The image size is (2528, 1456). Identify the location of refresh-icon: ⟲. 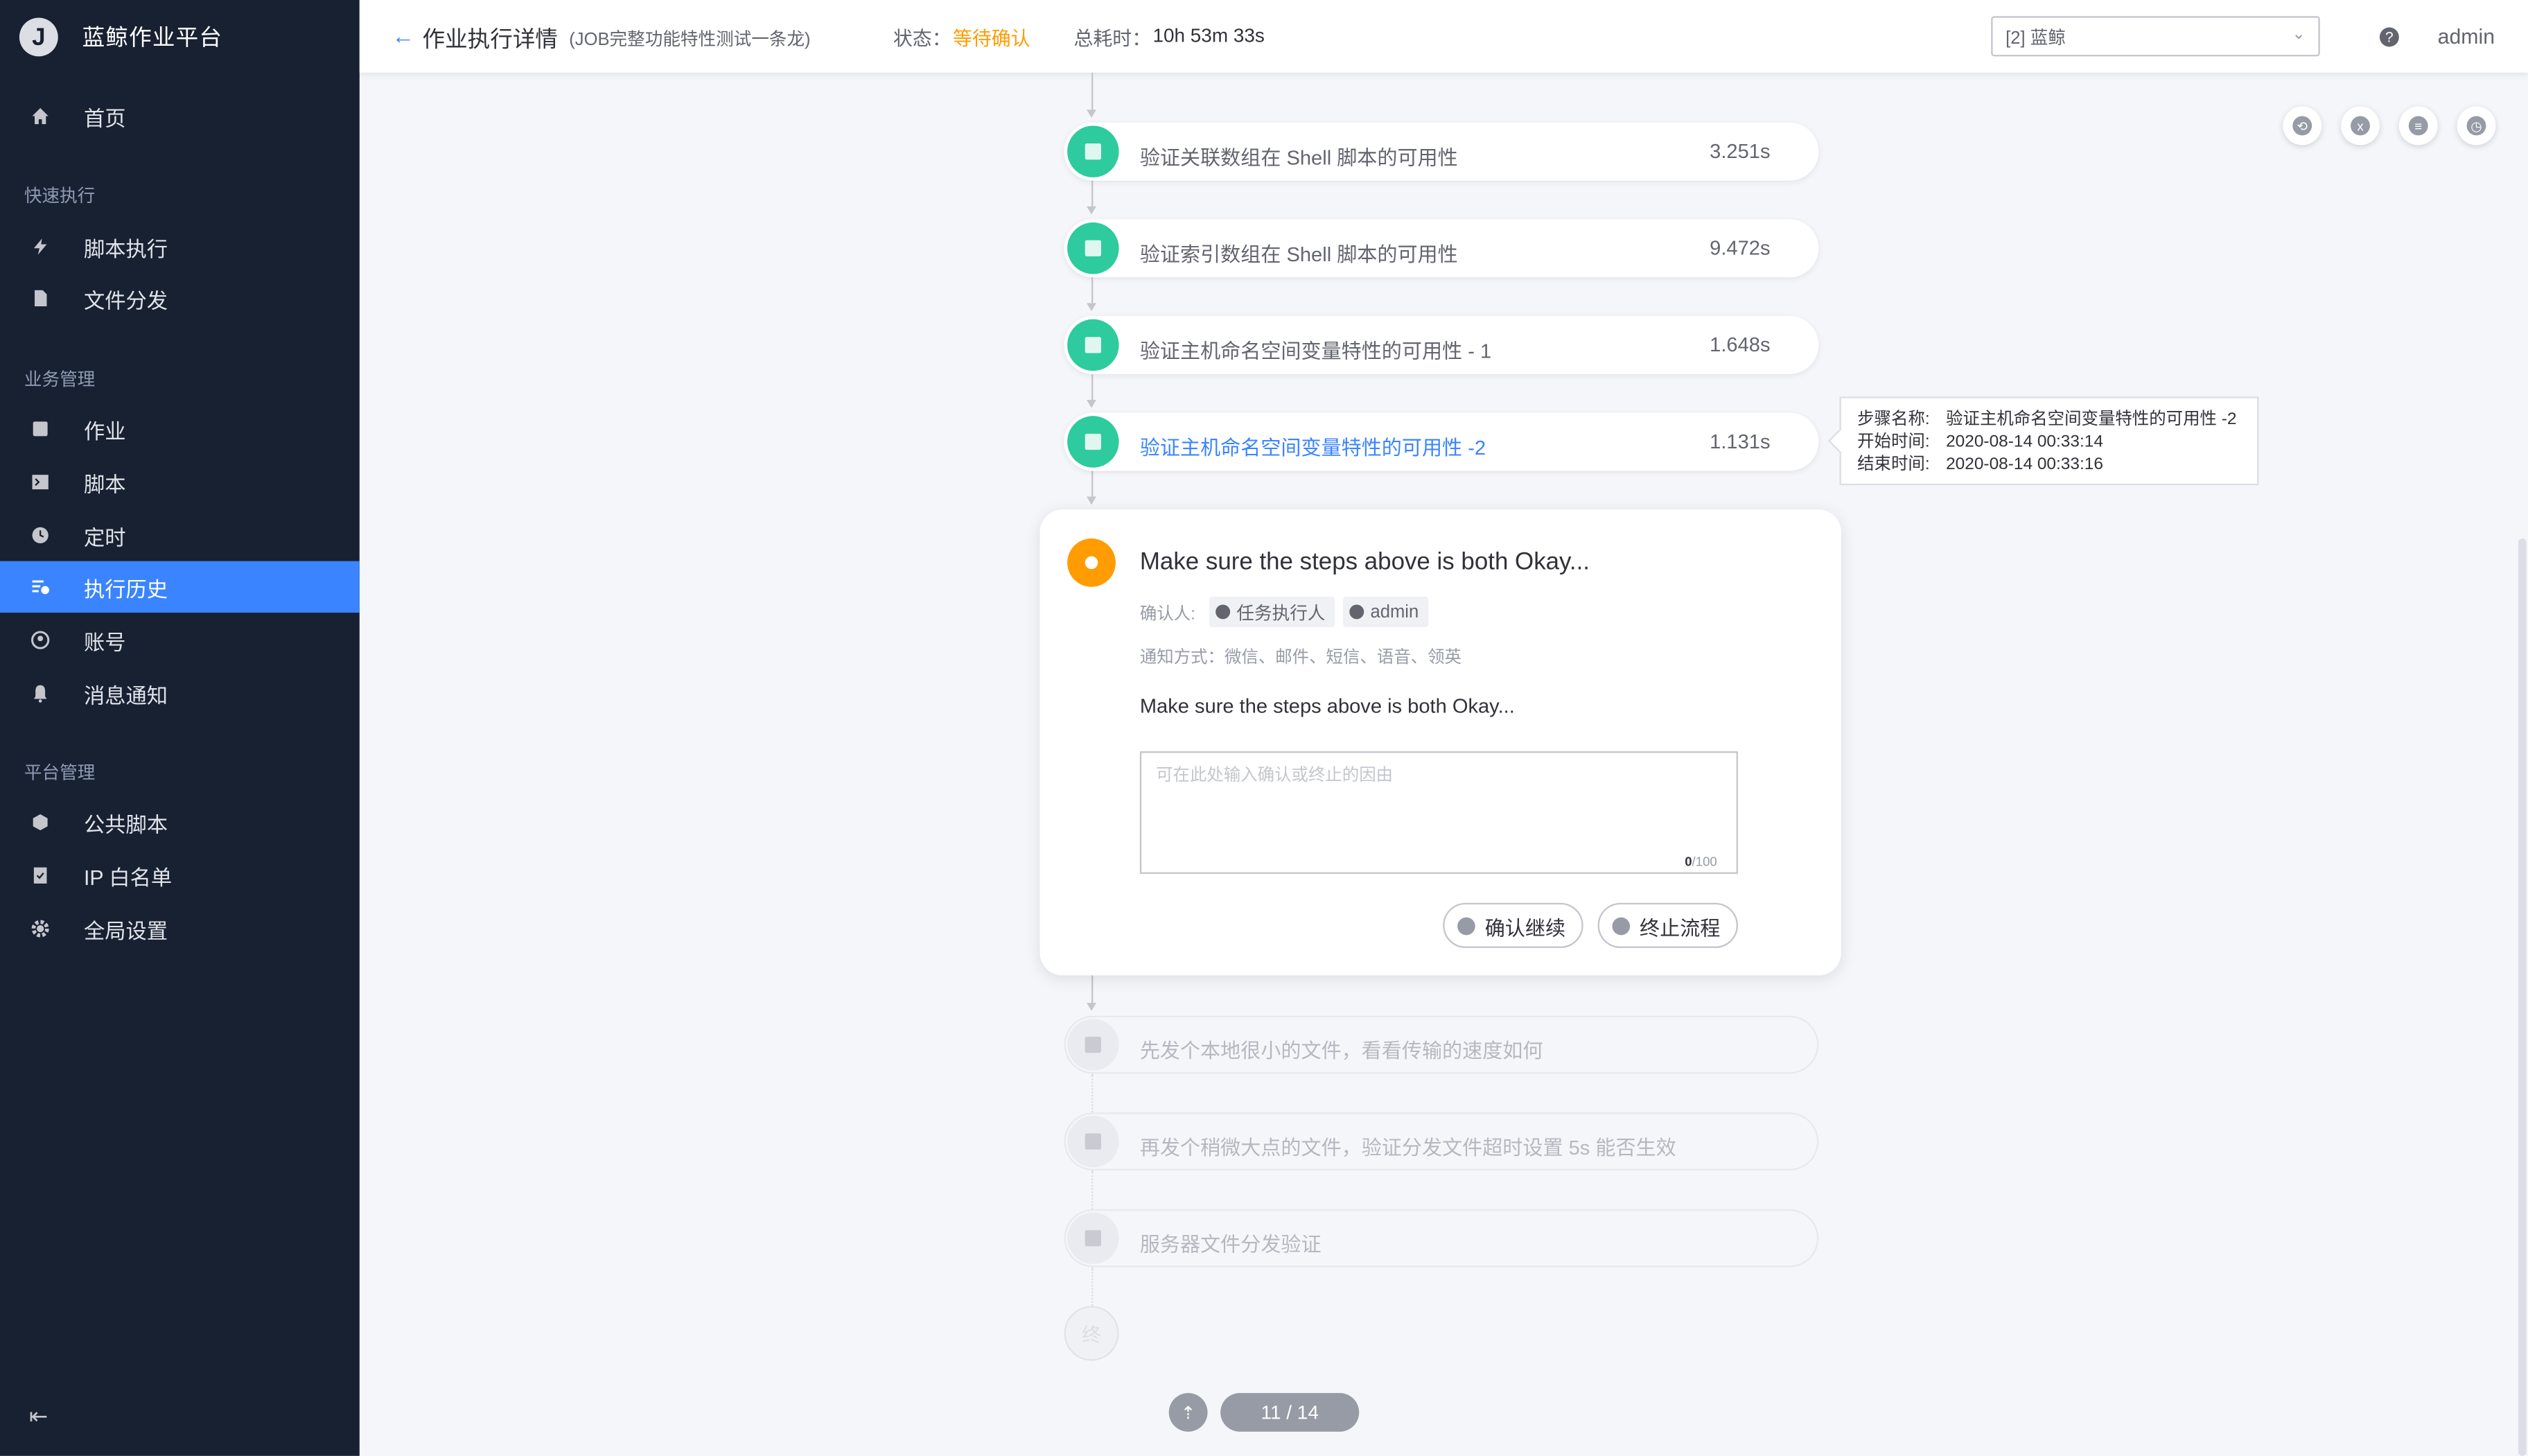
(2302, 126).